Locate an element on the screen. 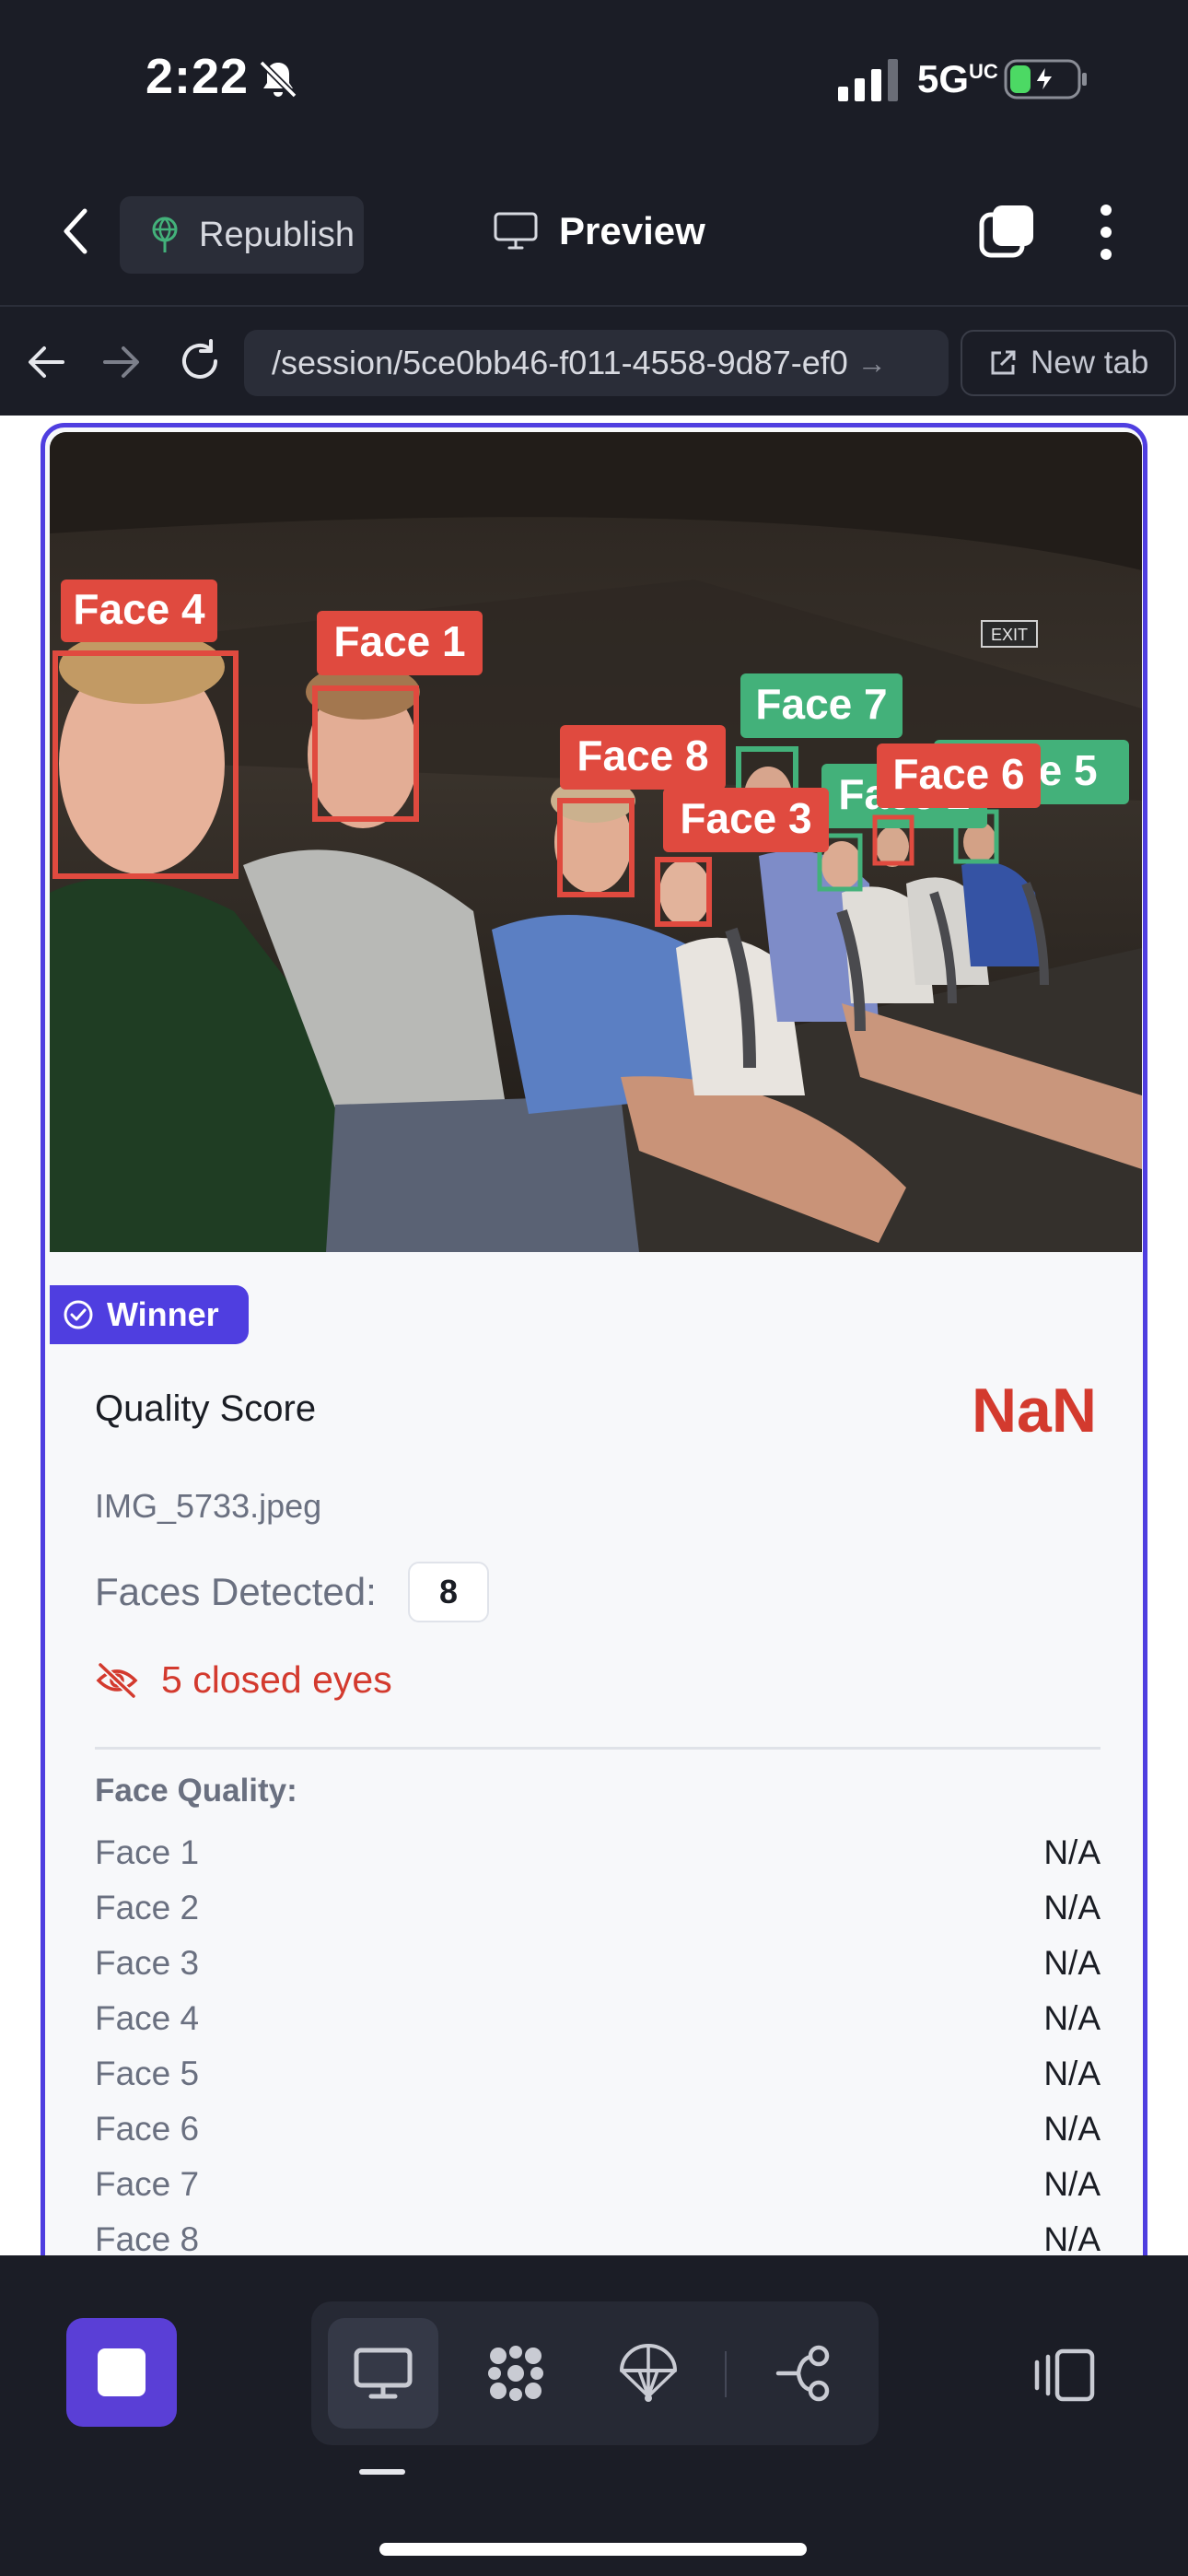 Image resolution: width=1188 pixels, height=2576 pixels. face-name: Face 4 is located at coordinates (147, 2018).